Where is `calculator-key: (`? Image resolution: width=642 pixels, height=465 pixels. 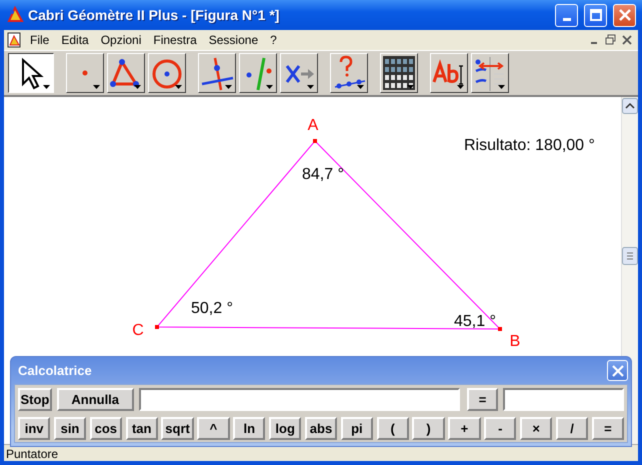
calculator-key: ( is located at coordinates (392, 428).